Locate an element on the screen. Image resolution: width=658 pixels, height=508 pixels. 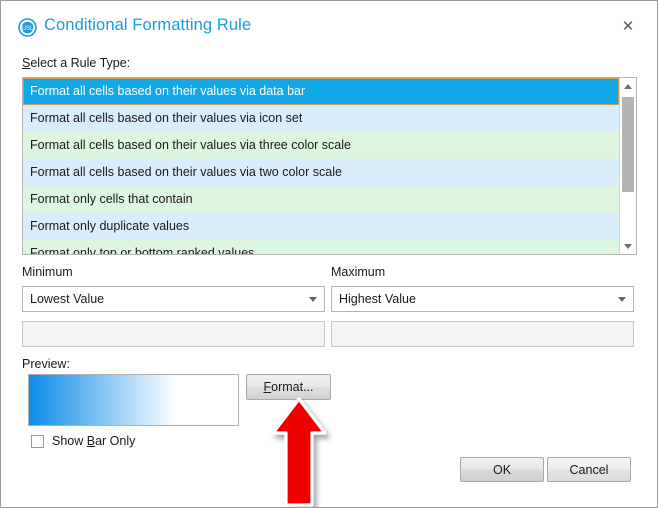
rule-type-item-5: Format only duplicate values is located at coordinates (321, 226).